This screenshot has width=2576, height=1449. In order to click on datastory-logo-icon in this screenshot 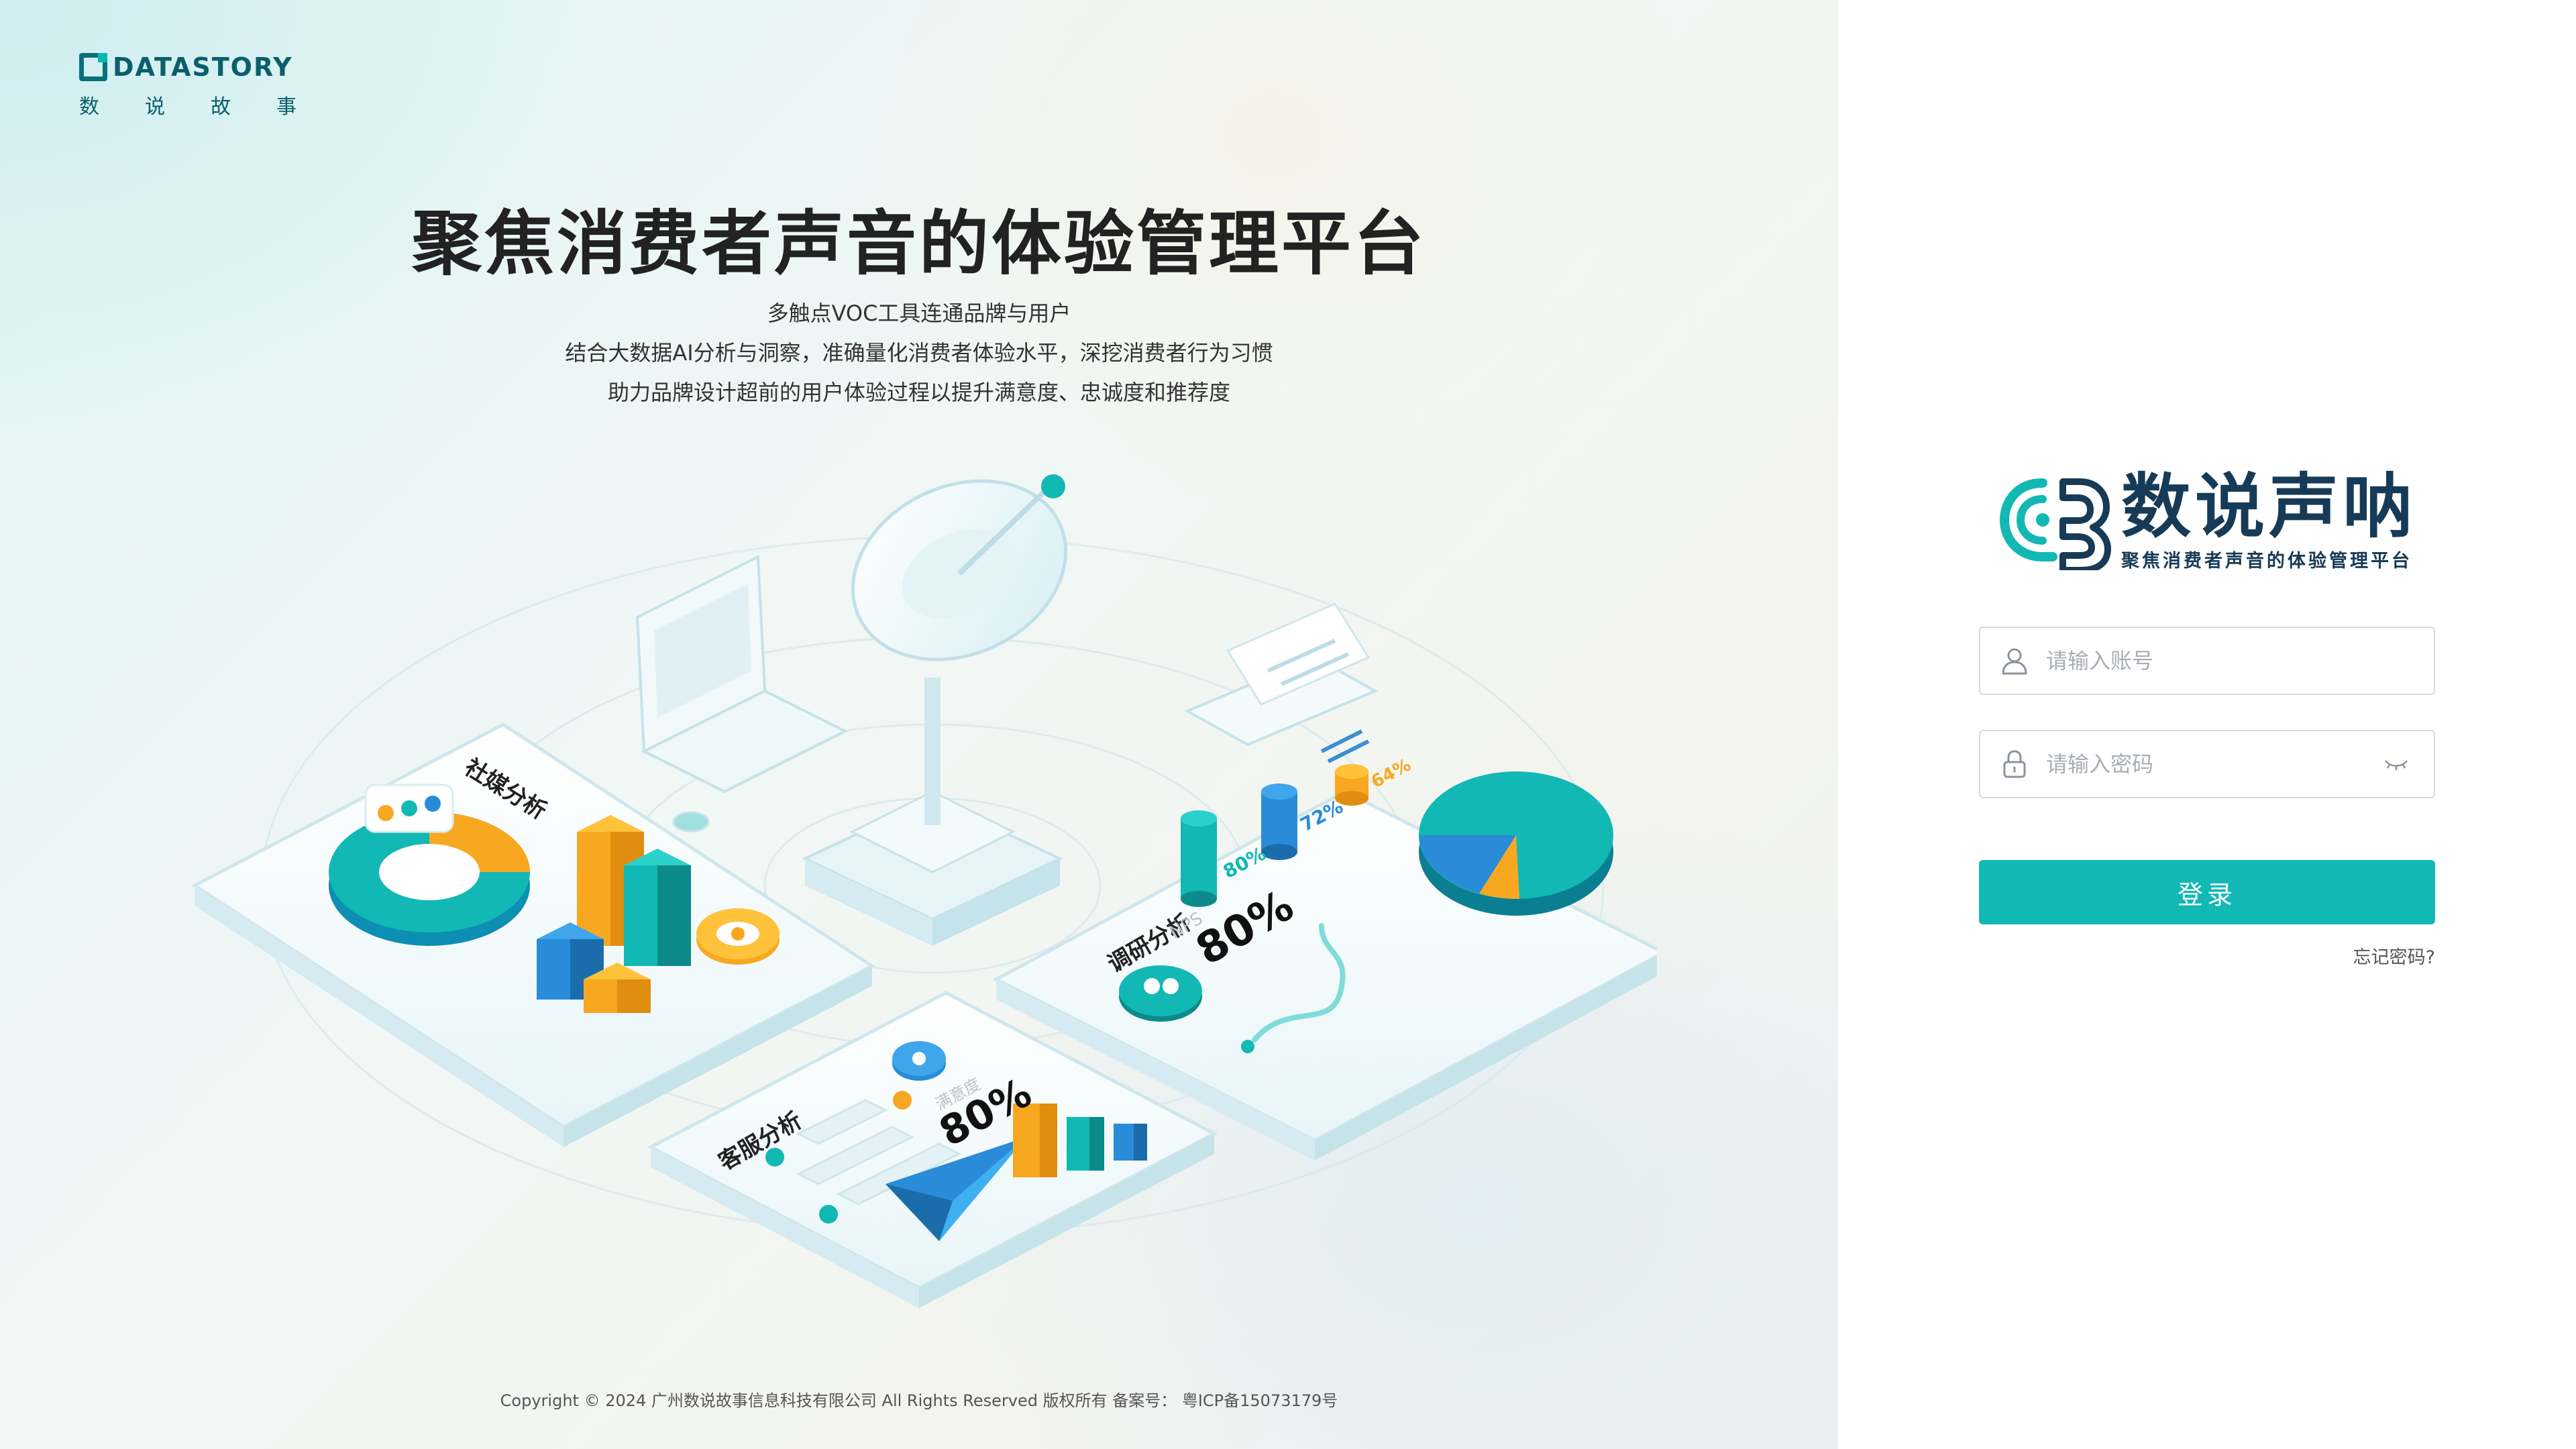, I will do `click(93, 67)`.